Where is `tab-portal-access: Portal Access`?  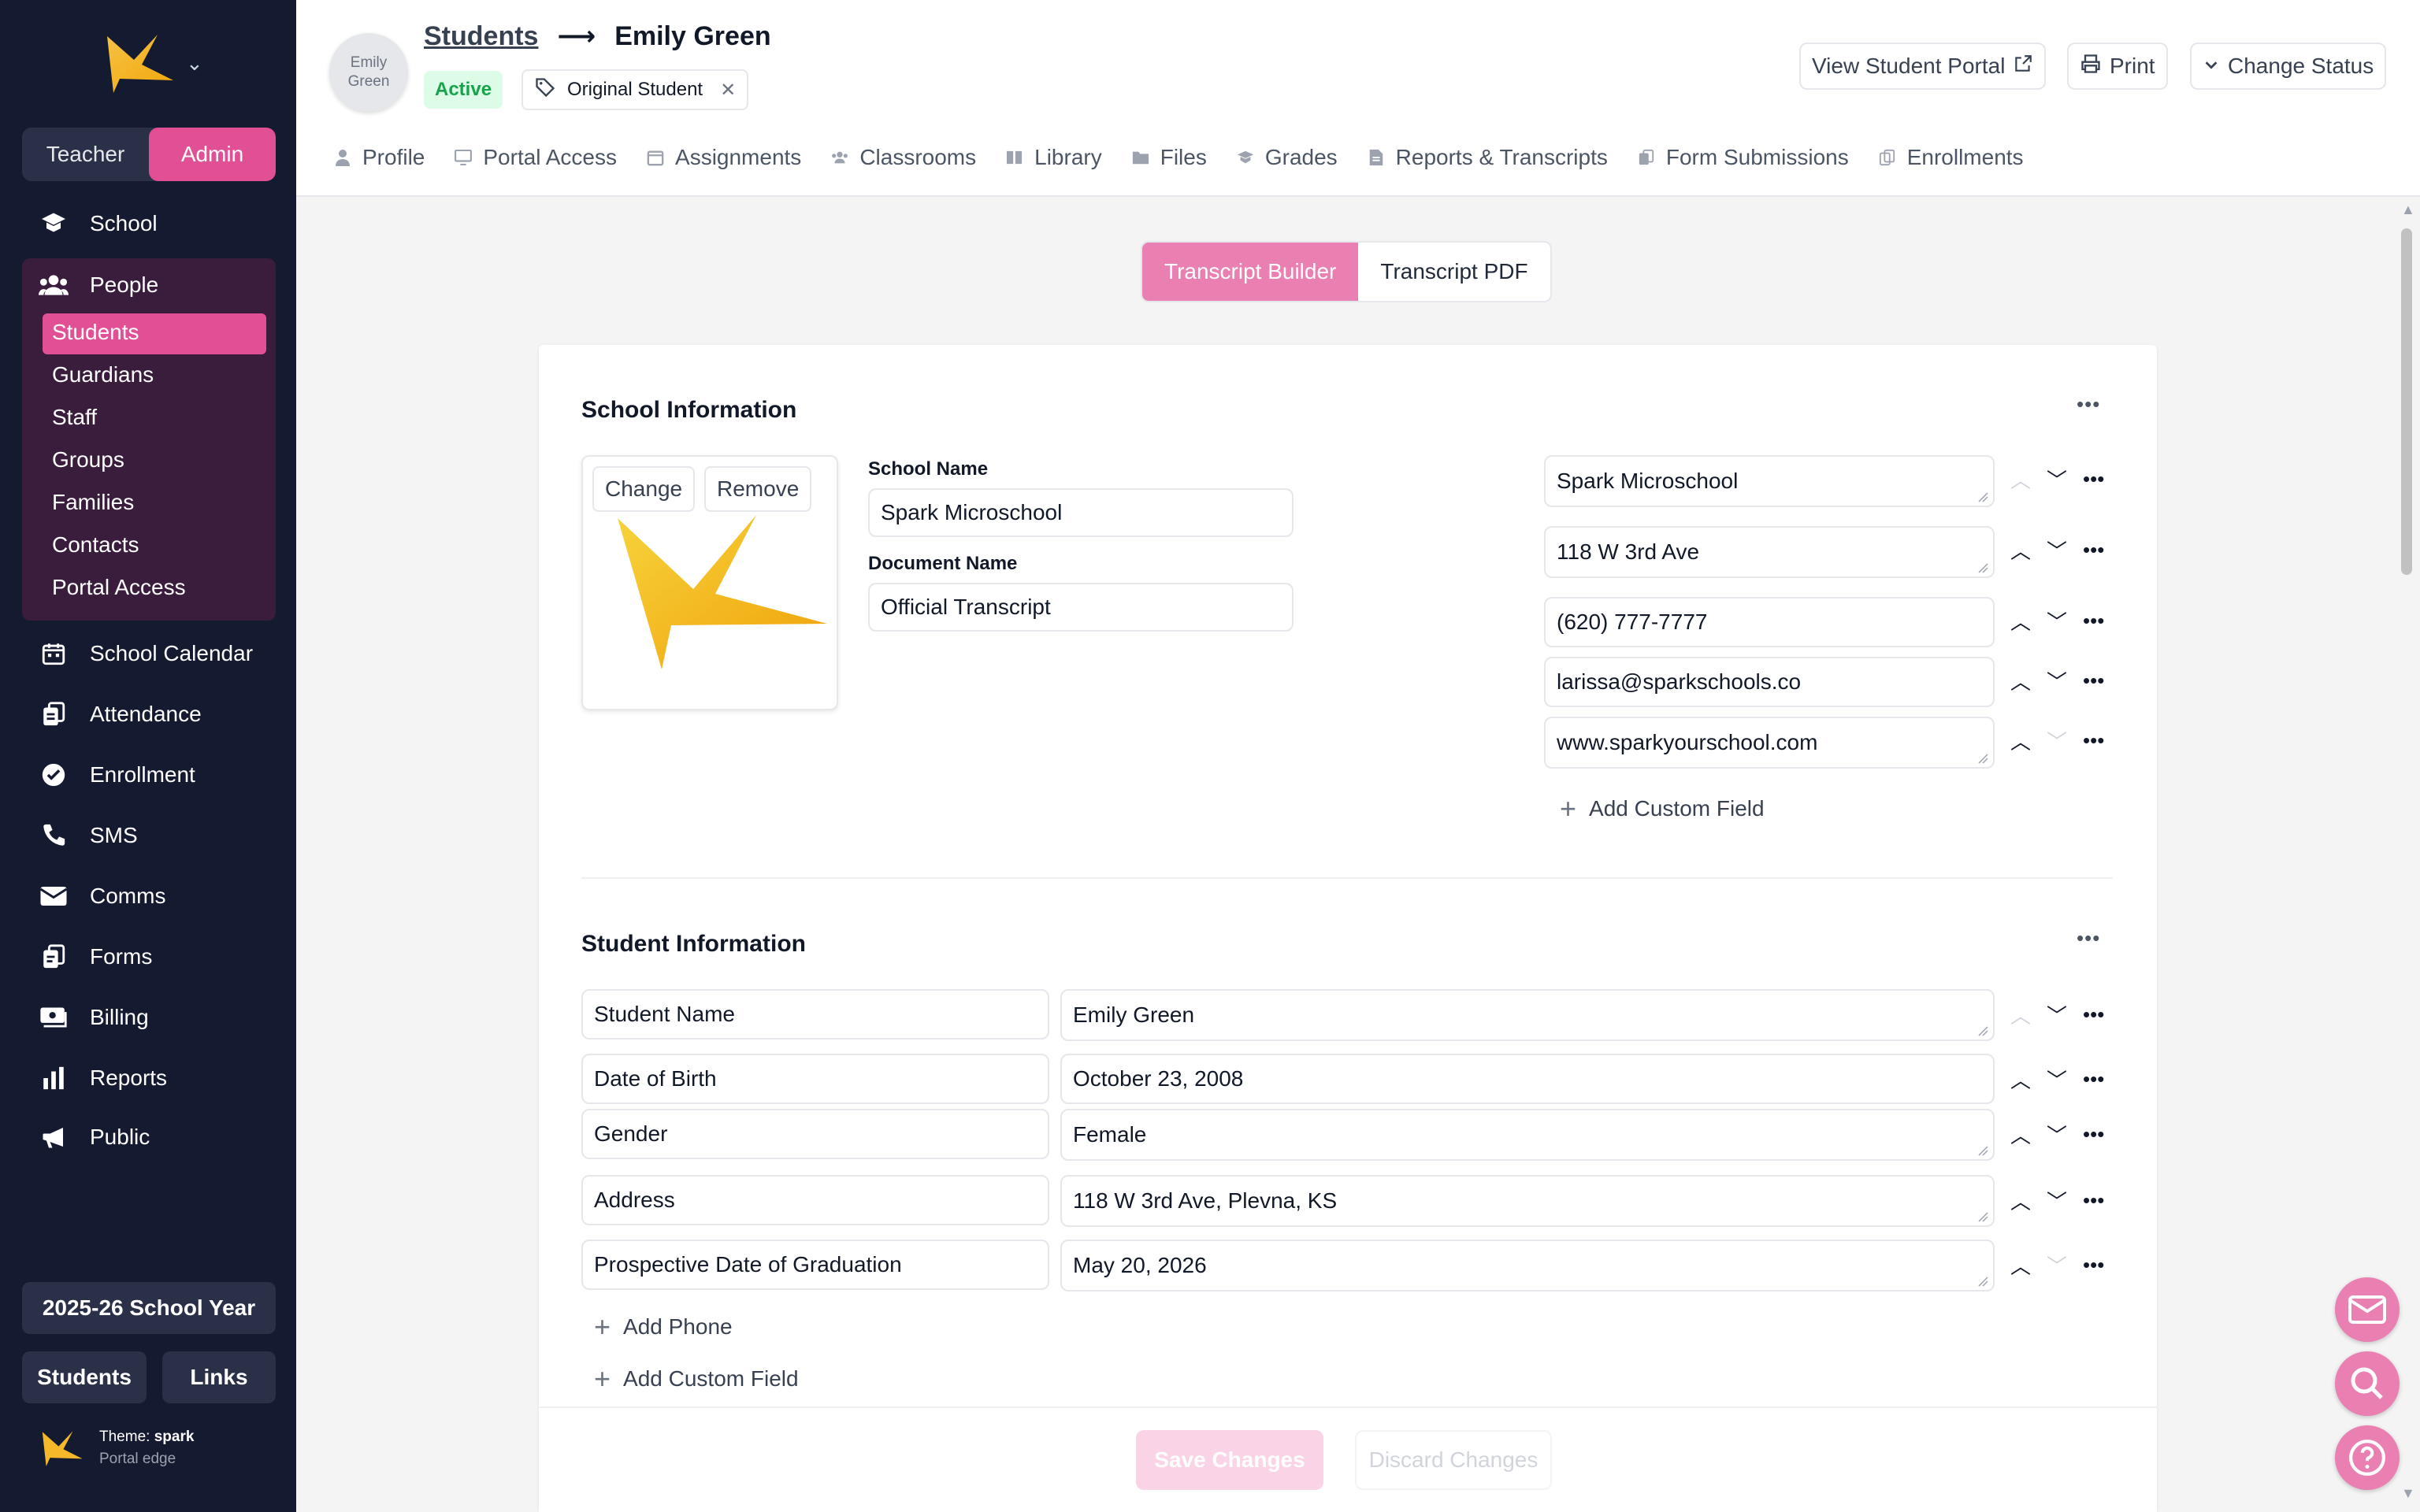
tab-portal-access: Portal Access is located at coordinates (536, 157).